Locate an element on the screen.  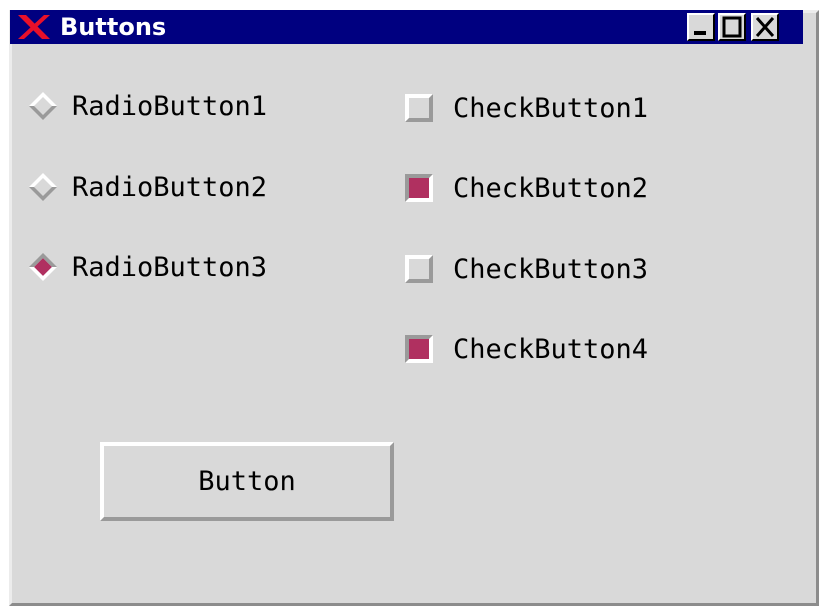
check-label: CheckButton1 is located at coordinates (551, 108).